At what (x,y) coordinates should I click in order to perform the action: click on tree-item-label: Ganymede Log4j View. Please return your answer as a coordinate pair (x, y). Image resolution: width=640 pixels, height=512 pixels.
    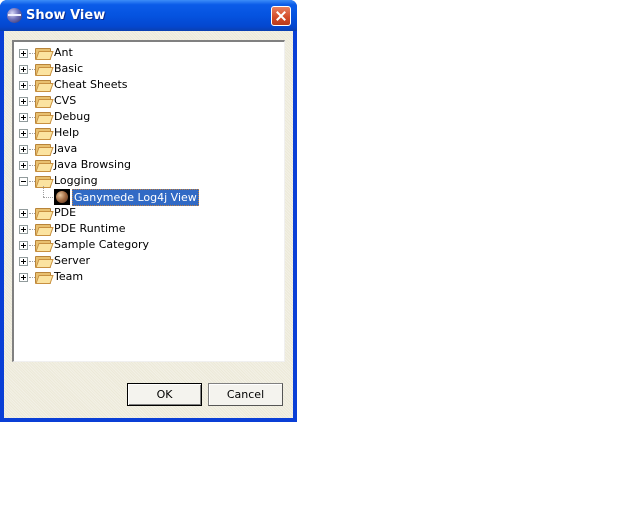
    Looking at the image, I should click on (135, 197).